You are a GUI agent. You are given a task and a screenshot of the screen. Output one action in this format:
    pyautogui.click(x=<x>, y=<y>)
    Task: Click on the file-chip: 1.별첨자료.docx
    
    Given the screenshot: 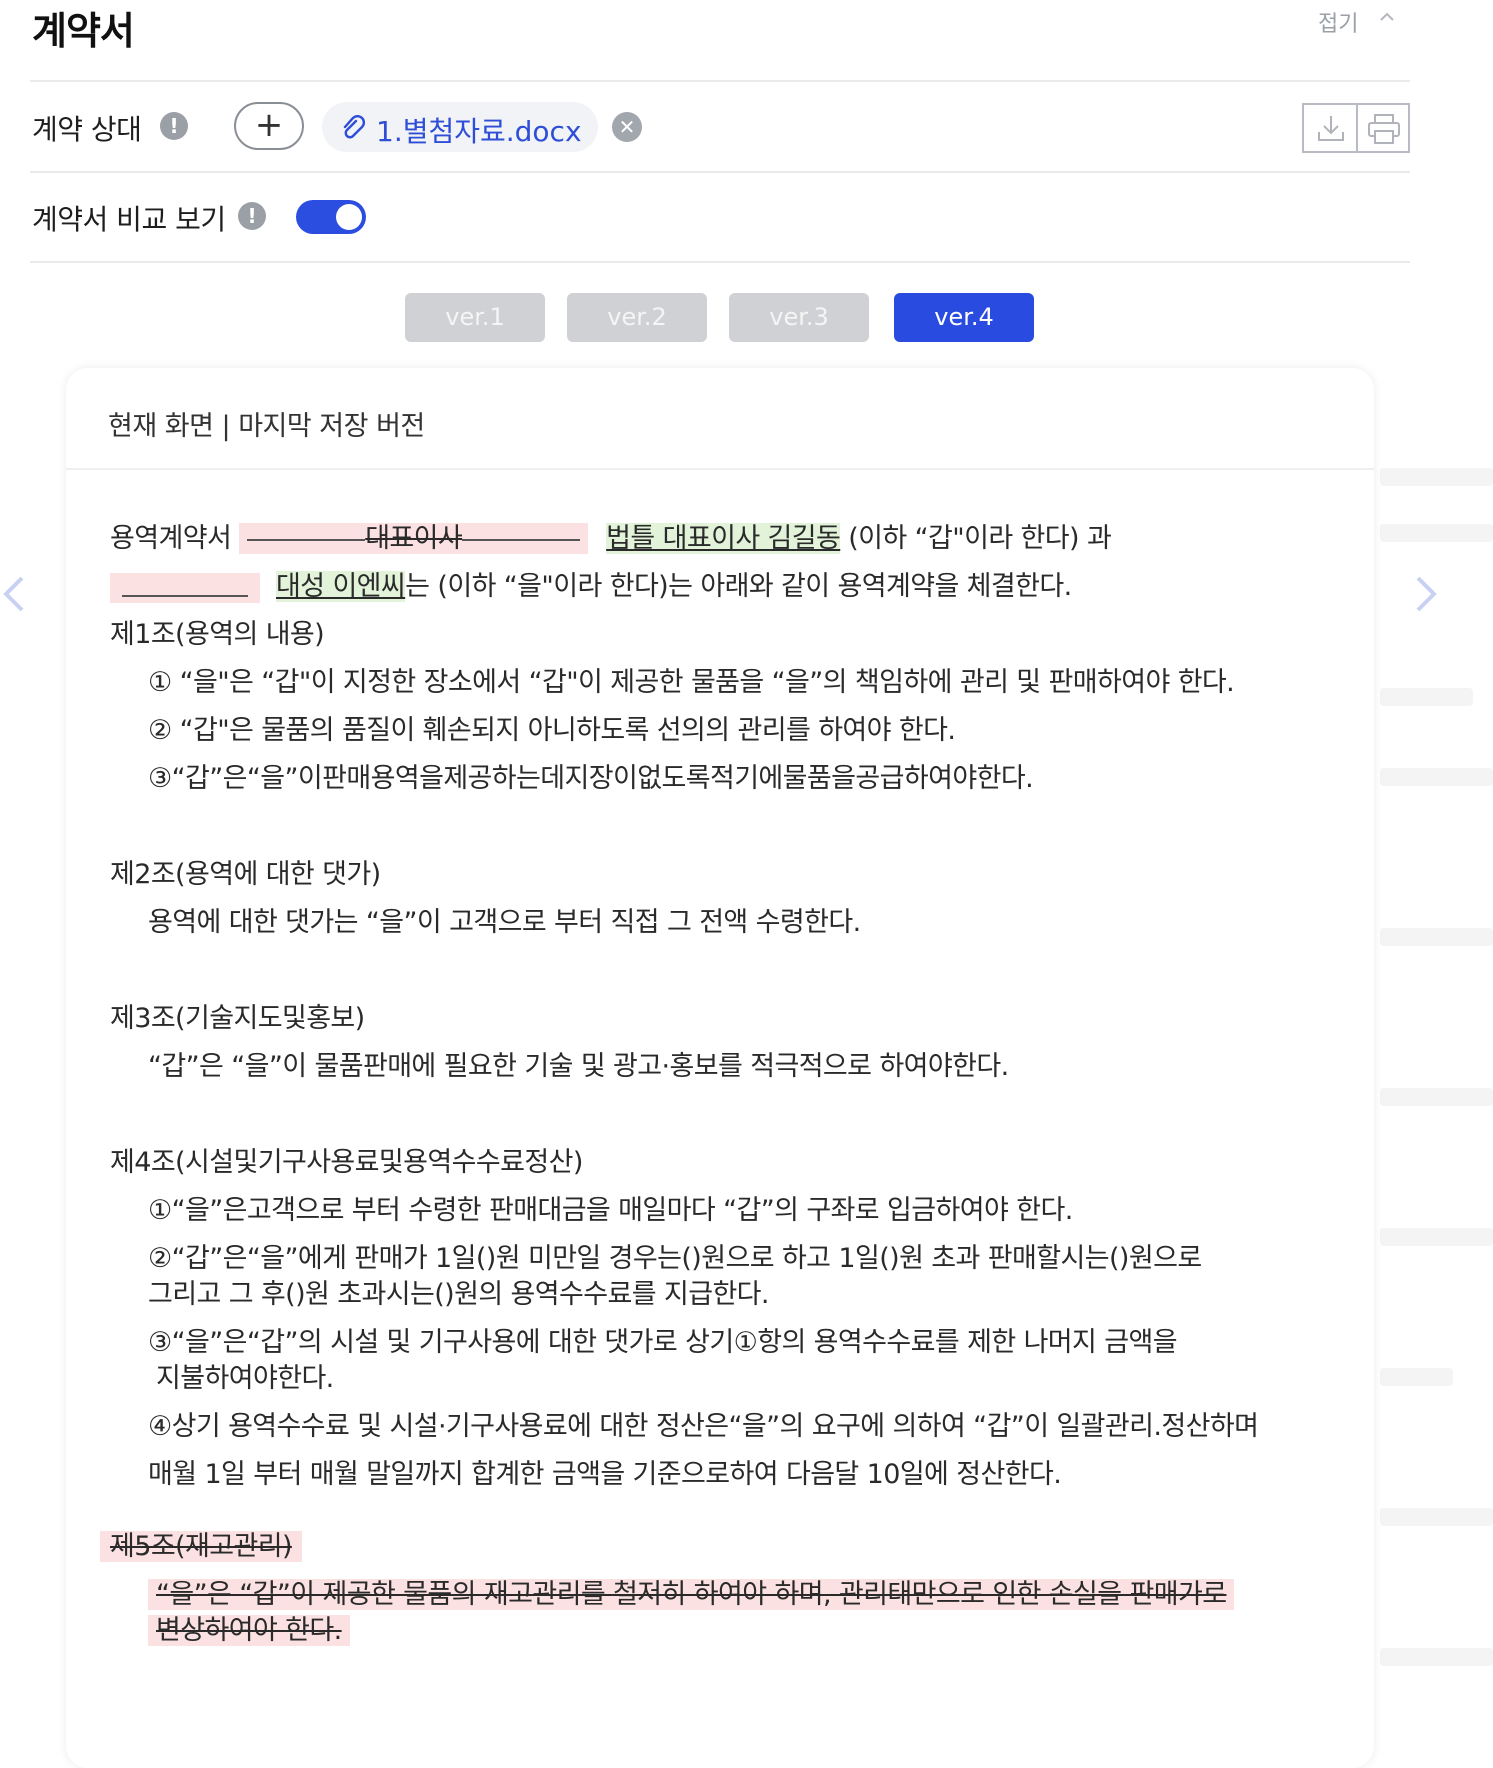 What is the action you would take?
    pyautogui.click(x=460, y=127)
    